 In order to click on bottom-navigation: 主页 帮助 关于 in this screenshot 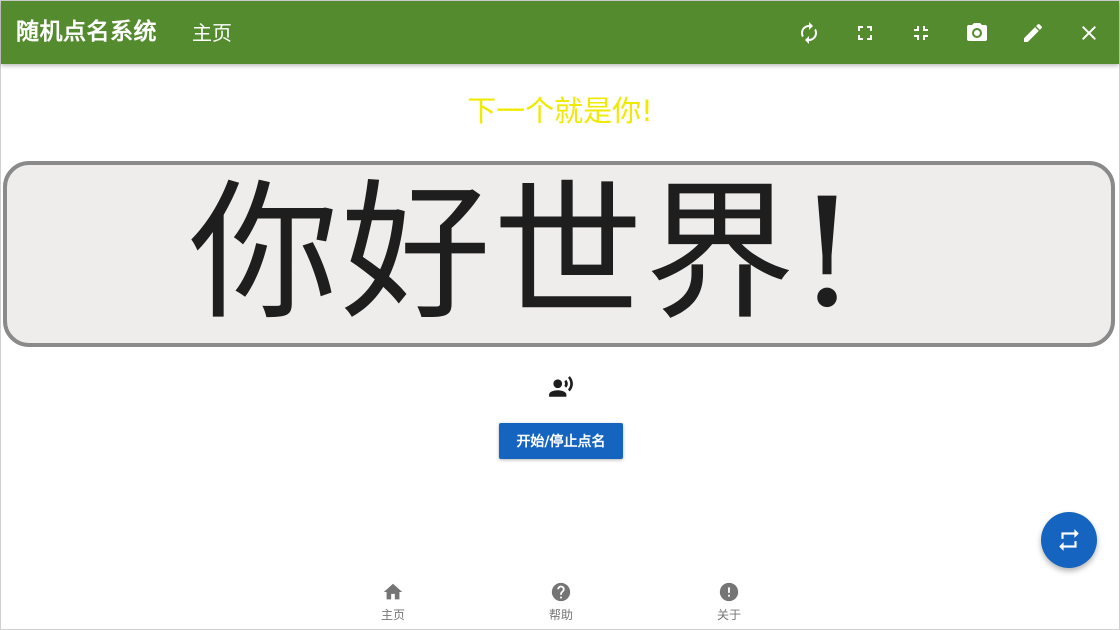, I will do `click(560, 601)`.